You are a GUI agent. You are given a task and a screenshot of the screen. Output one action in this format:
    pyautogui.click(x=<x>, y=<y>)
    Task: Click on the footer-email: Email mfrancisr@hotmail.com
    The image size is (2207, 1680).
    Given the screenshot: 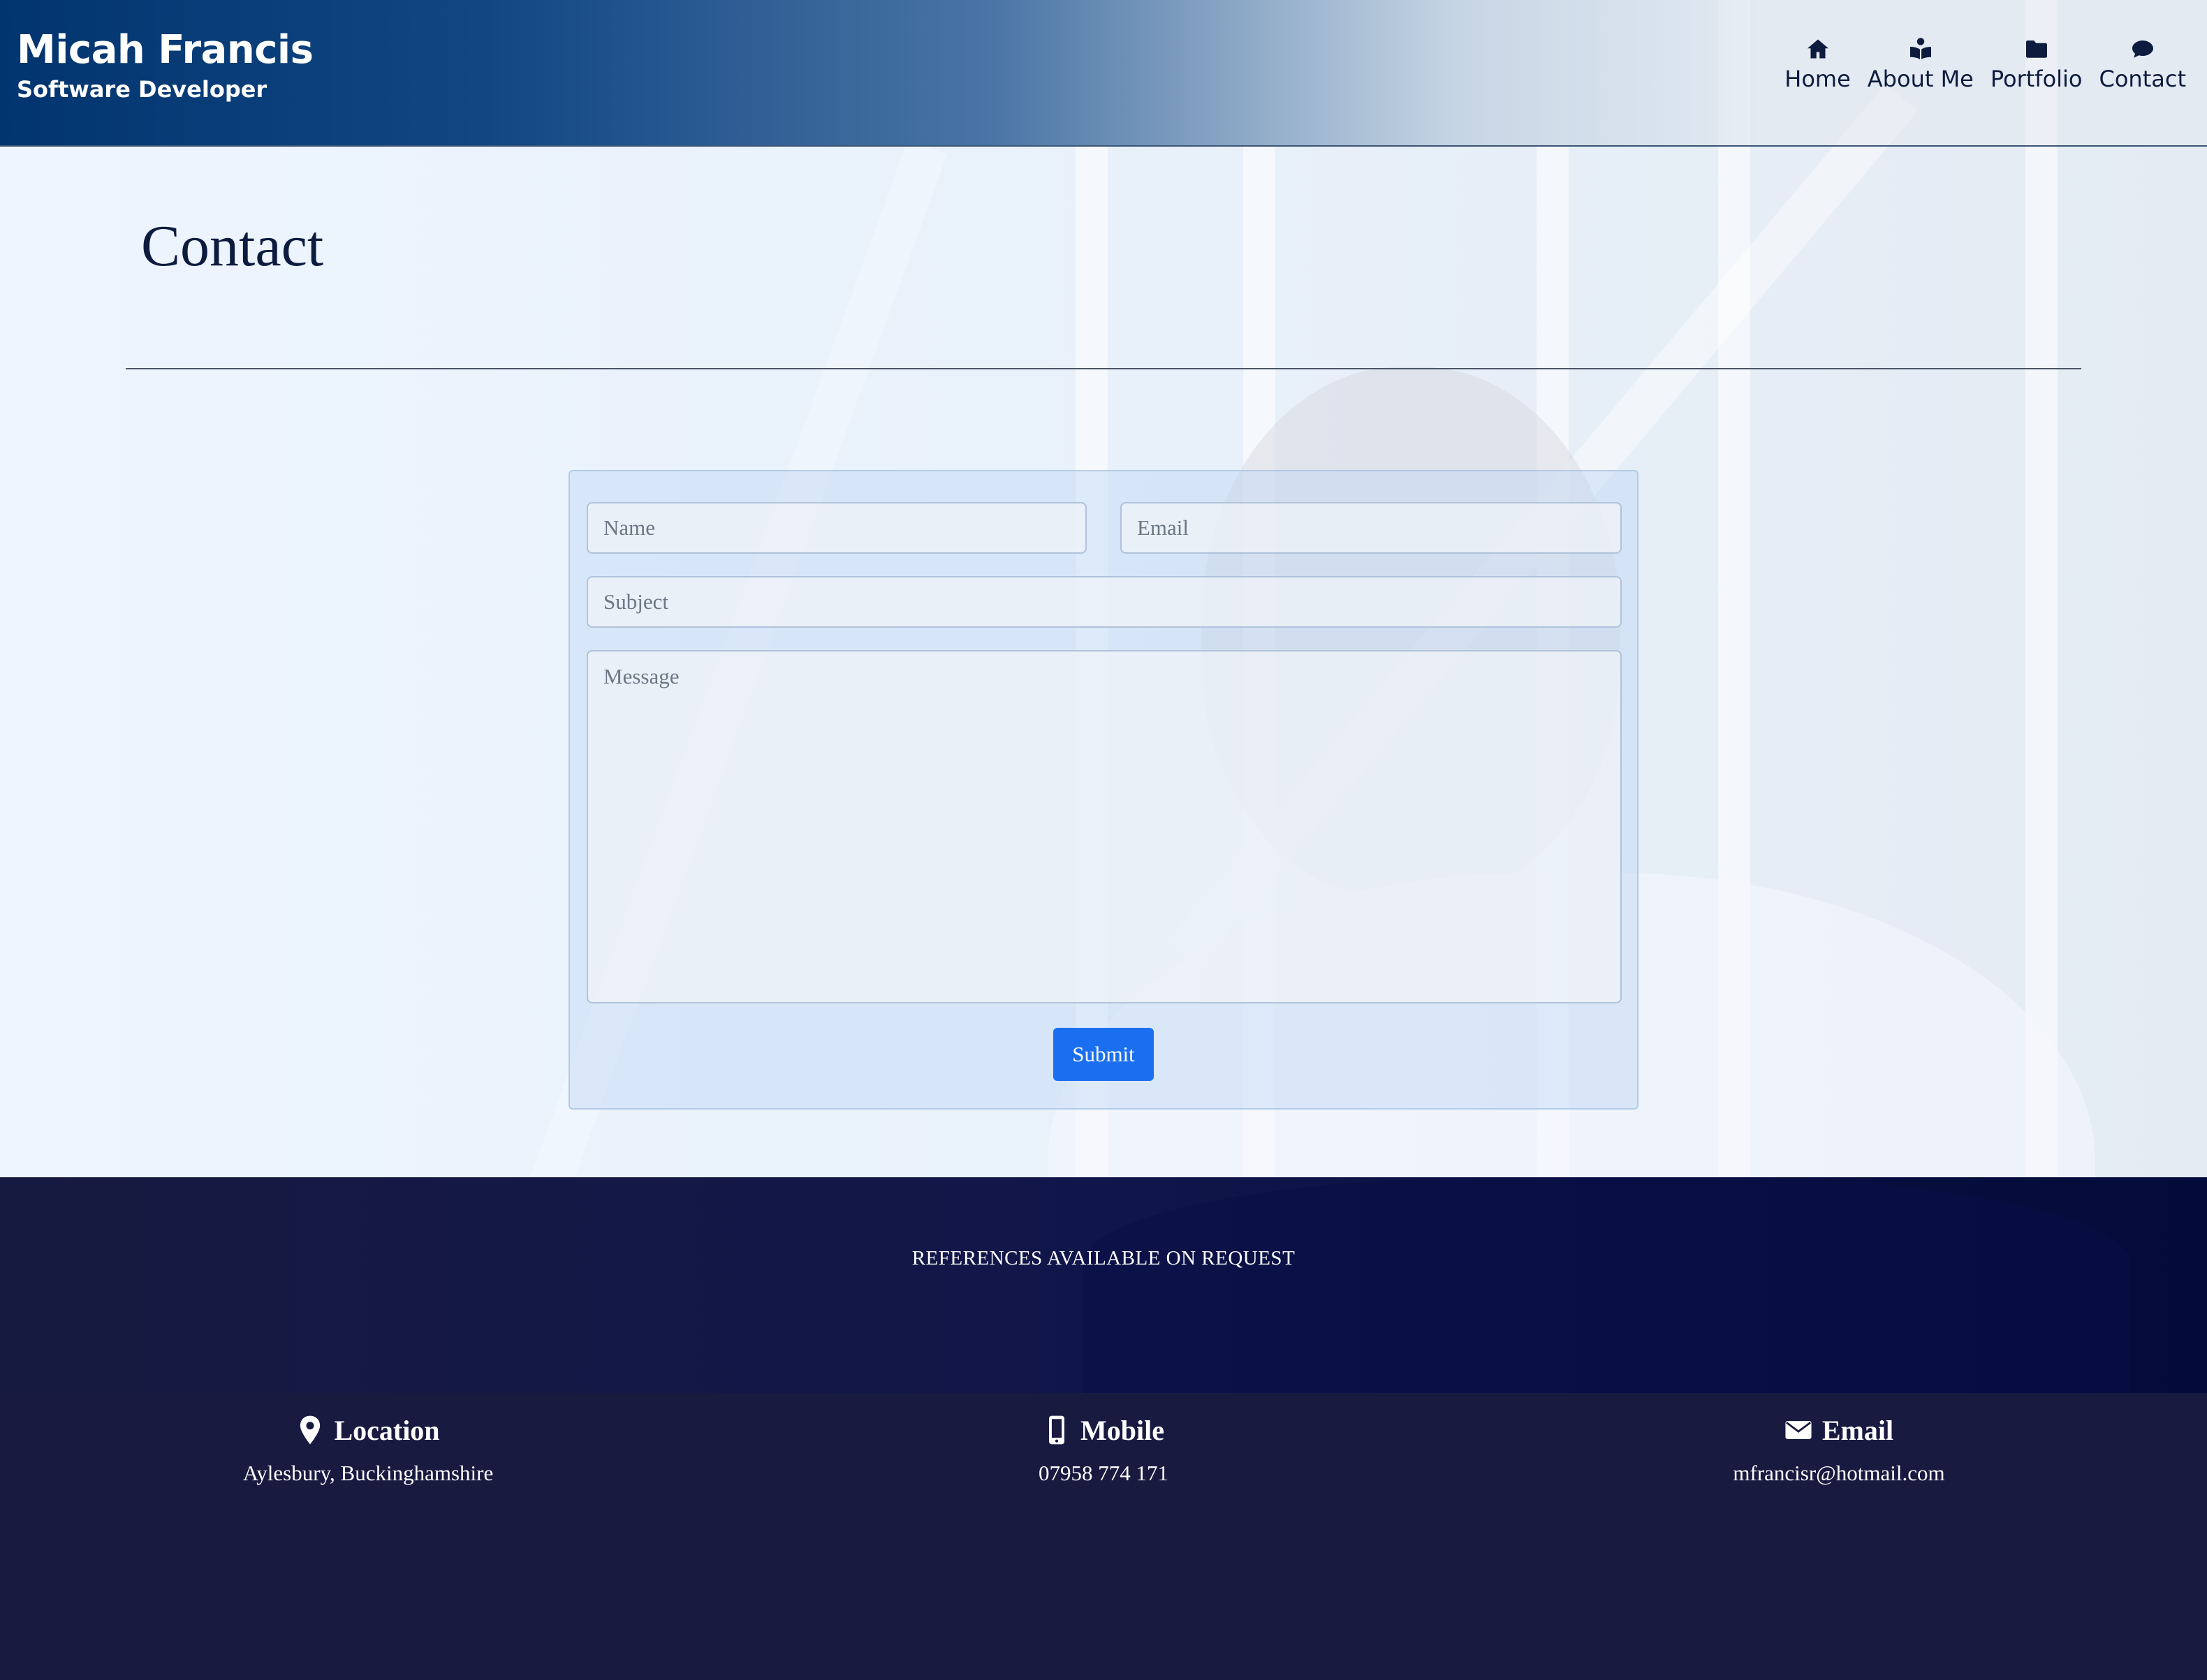 What is the action you would take?
    pyautogui.click(x=1838, y=1448)
    